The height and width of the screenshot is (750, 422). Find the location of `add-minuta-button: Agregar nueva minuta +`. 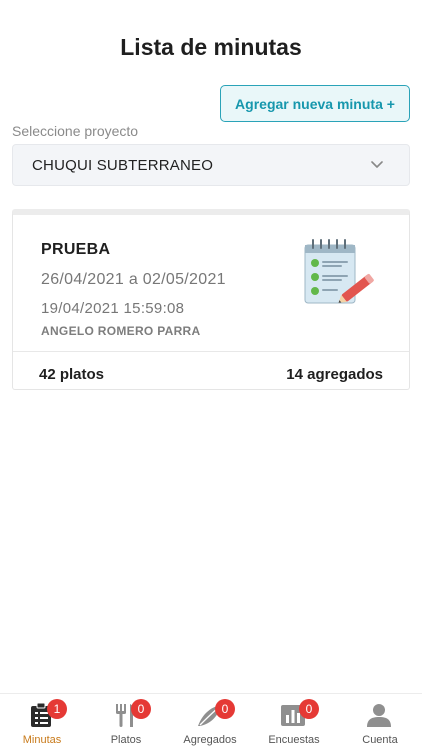

add-minuta-button: Agregar nueva minuta + is located at coordinates (315, 103).